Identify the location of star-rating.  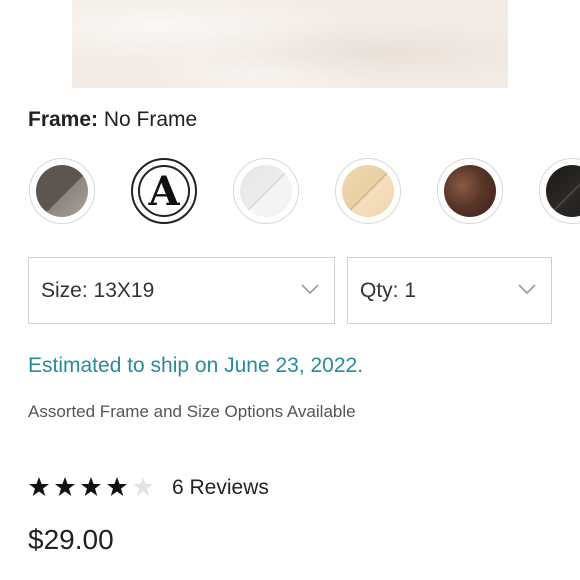
(93, 489).